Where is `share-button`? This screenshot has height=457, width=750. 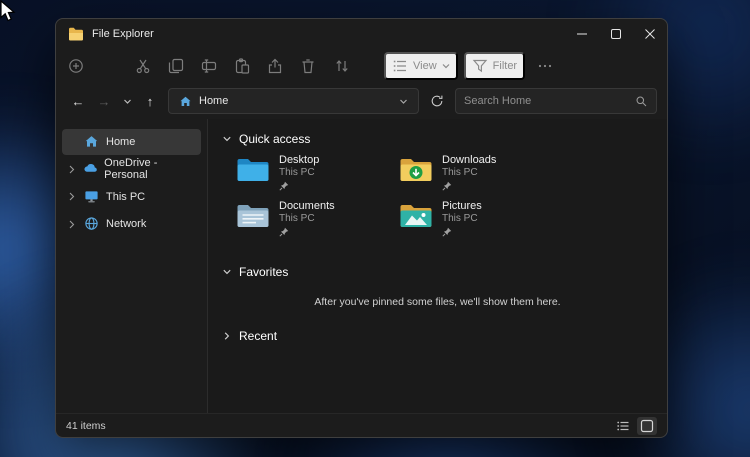 share-button is located at coordinates (275, 66).